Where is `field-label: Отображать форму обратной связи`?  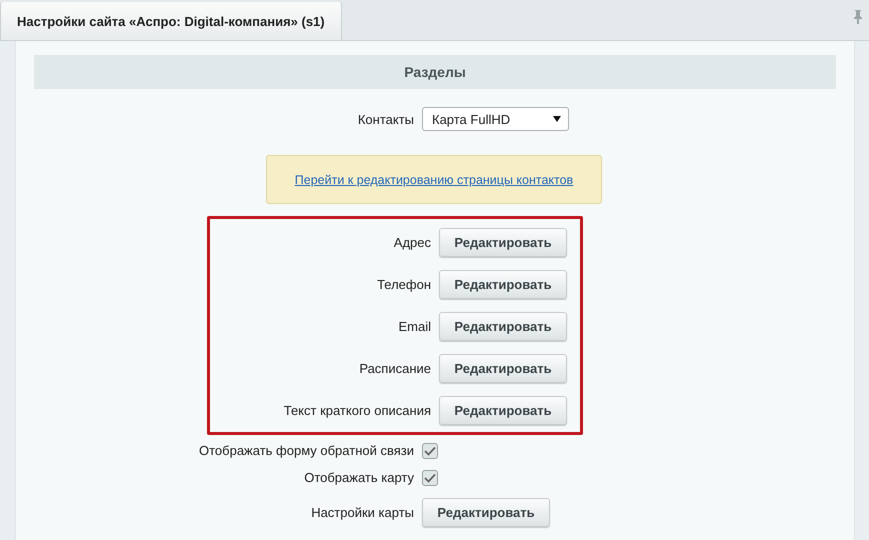 field-label: Отображать форму обратной связи is located at coordinates (306, 450).